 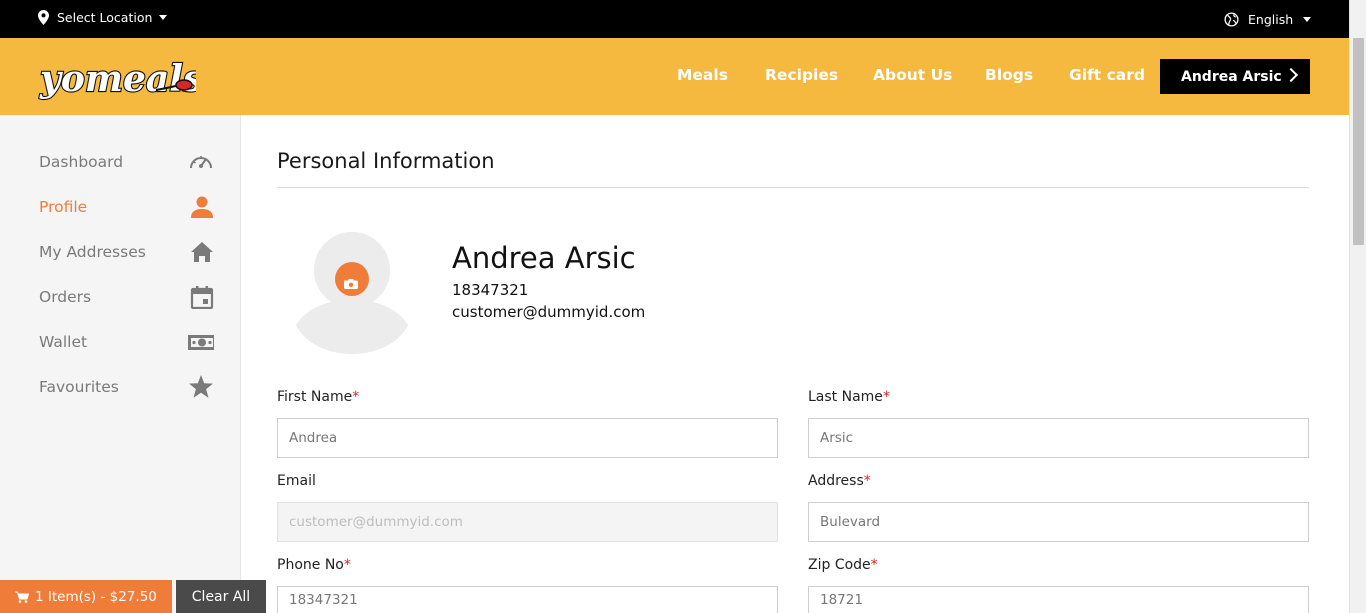 I want to click on user-account-button: Andrea Arsic, so click(x=1235, y=76).